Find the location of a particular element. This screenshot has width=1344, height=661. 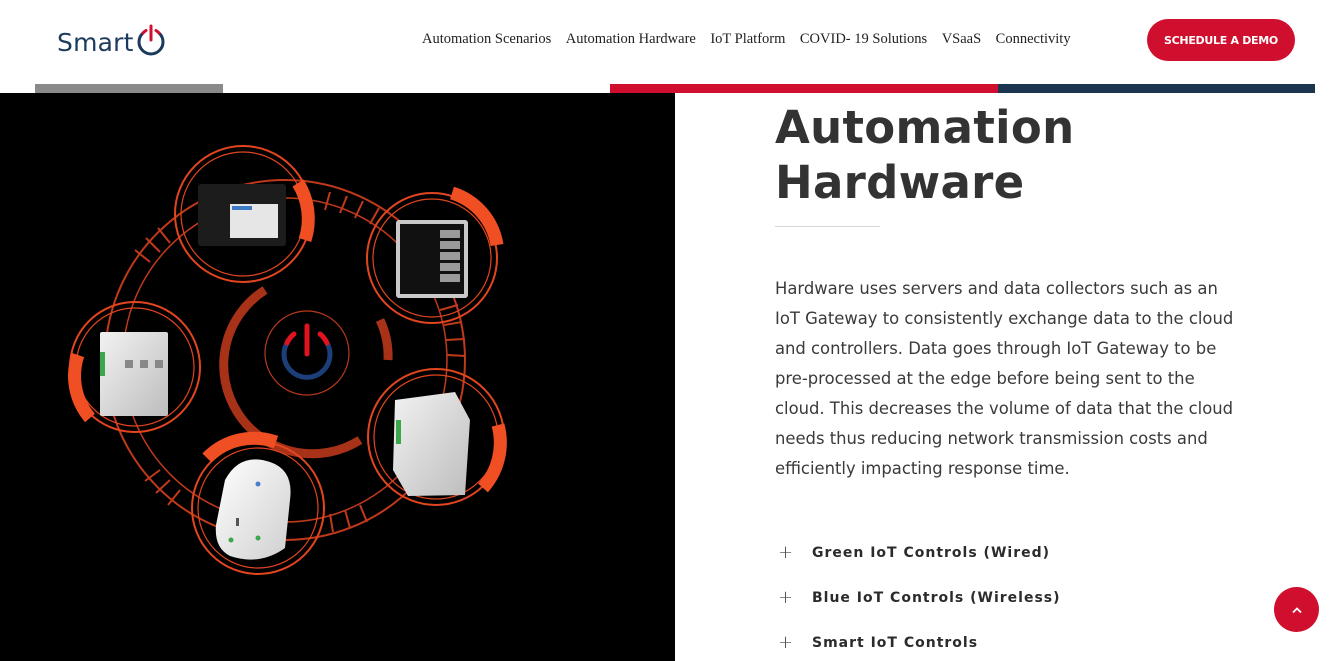

decorative-bar-navy is located at coordinates (1156, 88).